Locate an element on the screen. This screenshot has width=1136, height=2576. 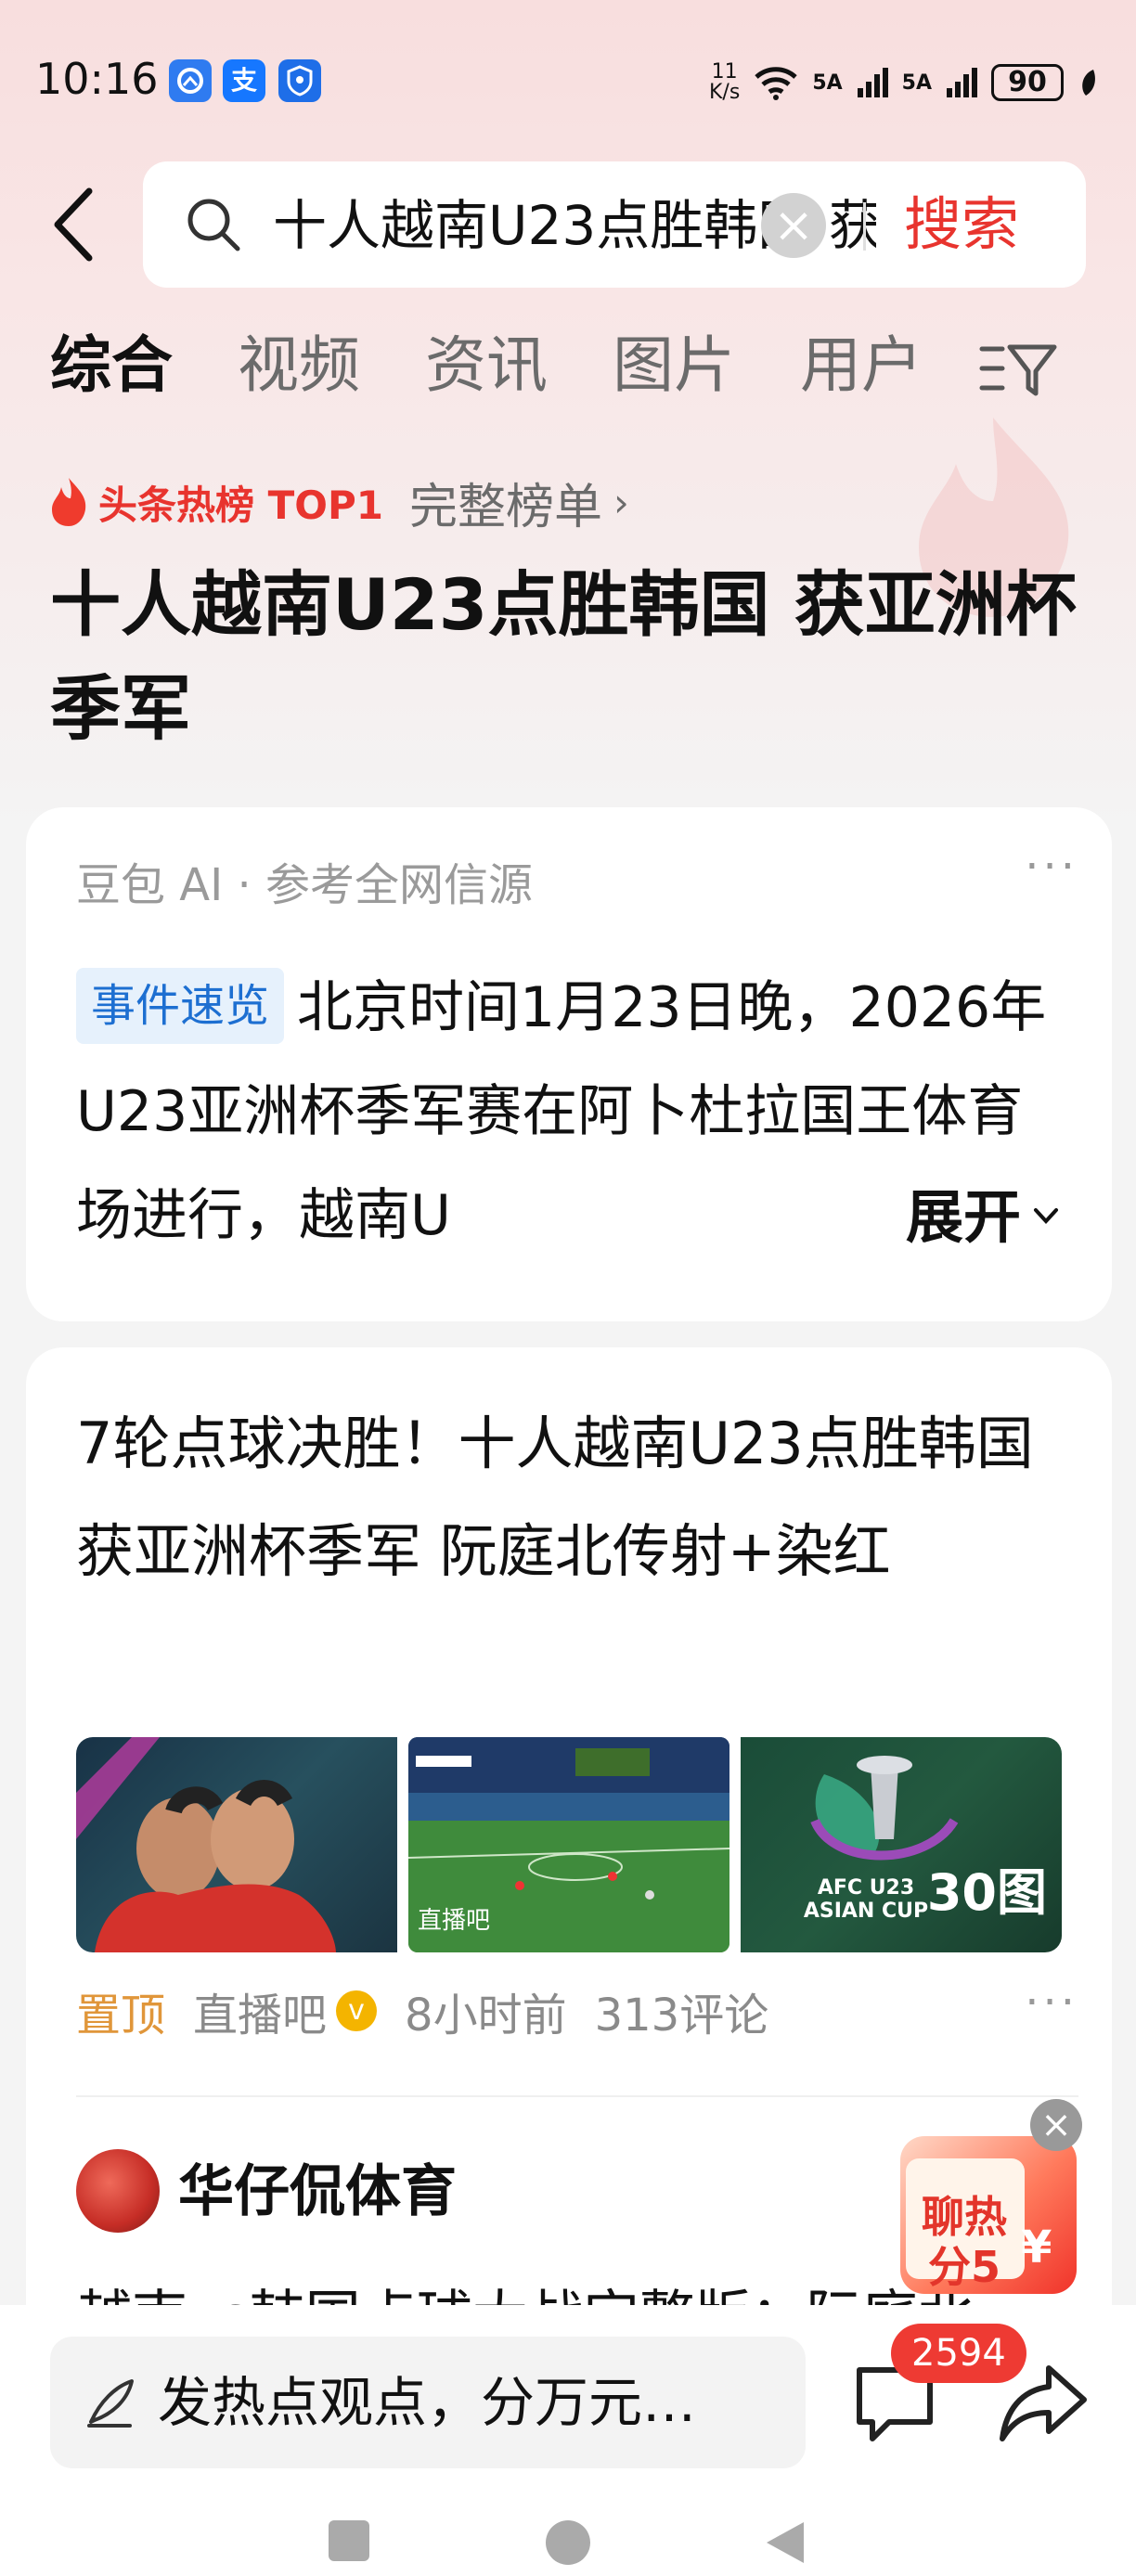
tab-video: 视频 is located at coordinates (299, 365).